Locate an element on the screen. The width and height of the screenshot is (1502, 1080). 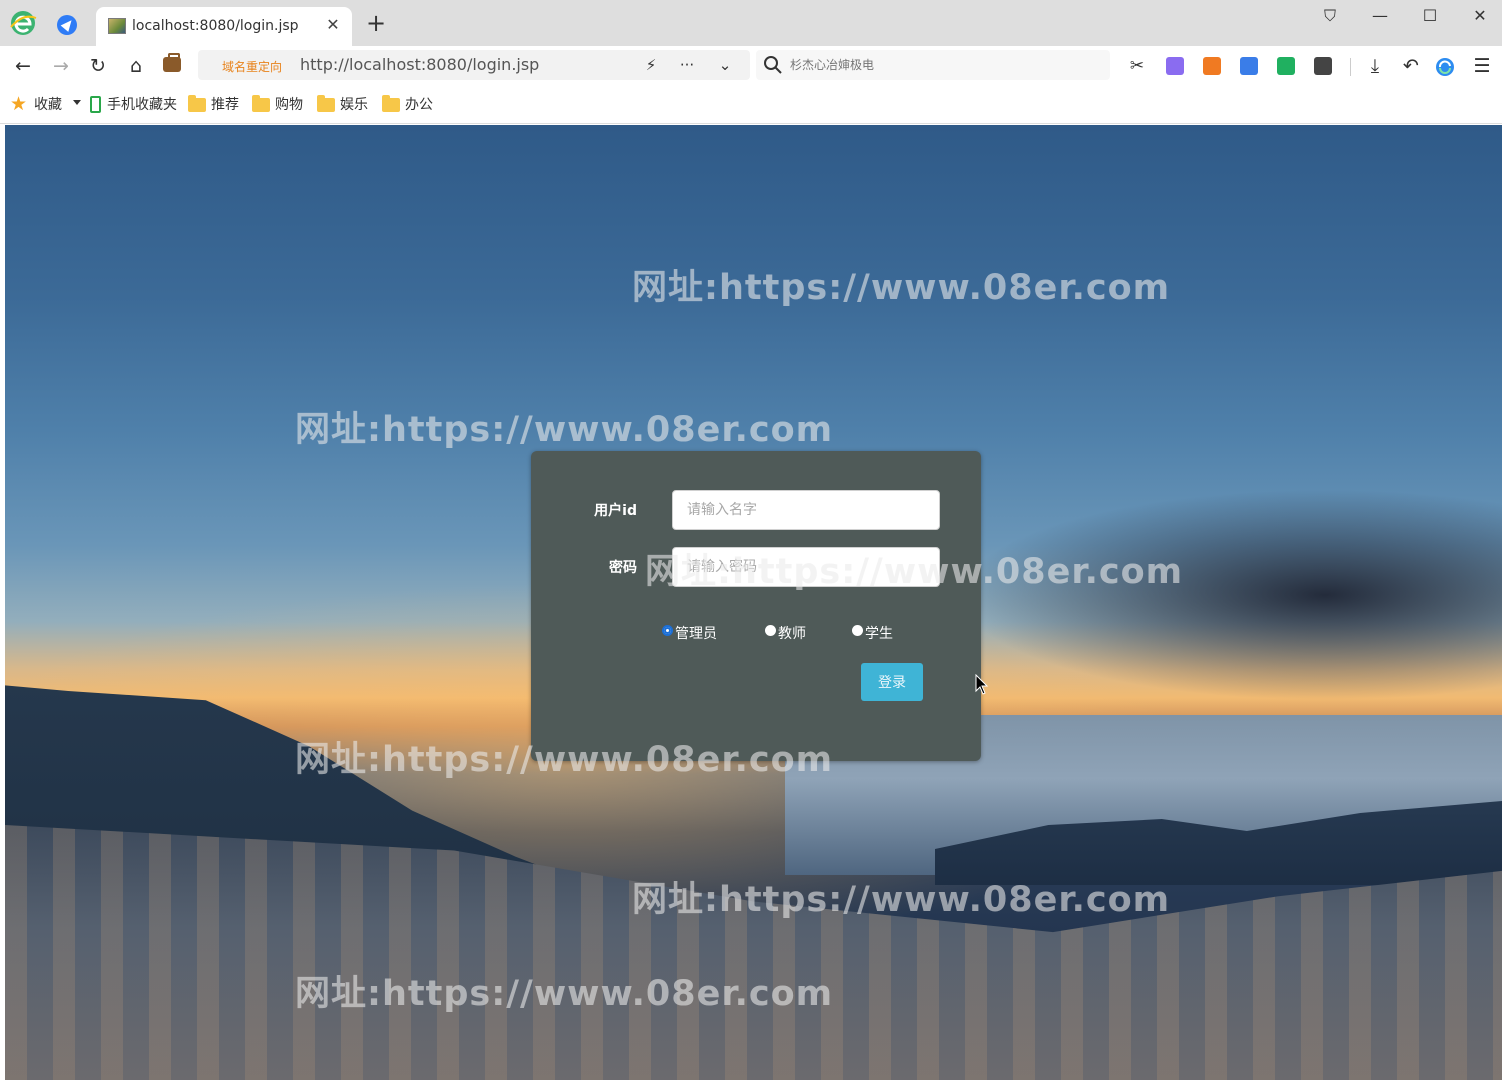
login-button: 登录 is located at coordinates (892, 682).